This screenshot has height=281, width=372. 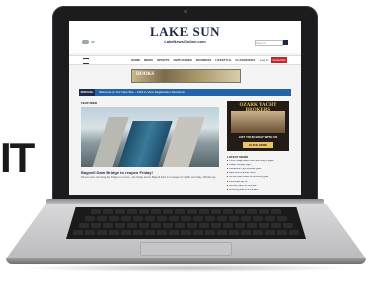 I want to click on featured-label: FEATURED, so click(x=89, y=103).